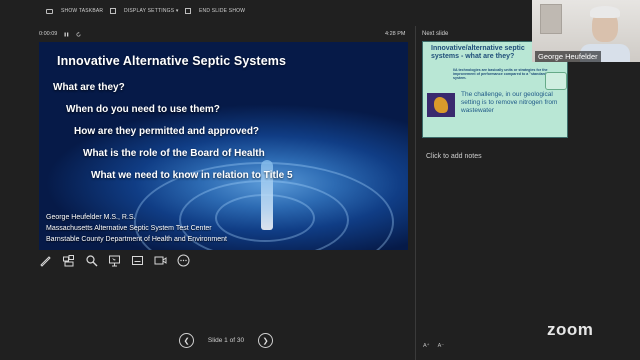  I want to click on slide-counter: Slide 1 of 30, so click(226, 340).